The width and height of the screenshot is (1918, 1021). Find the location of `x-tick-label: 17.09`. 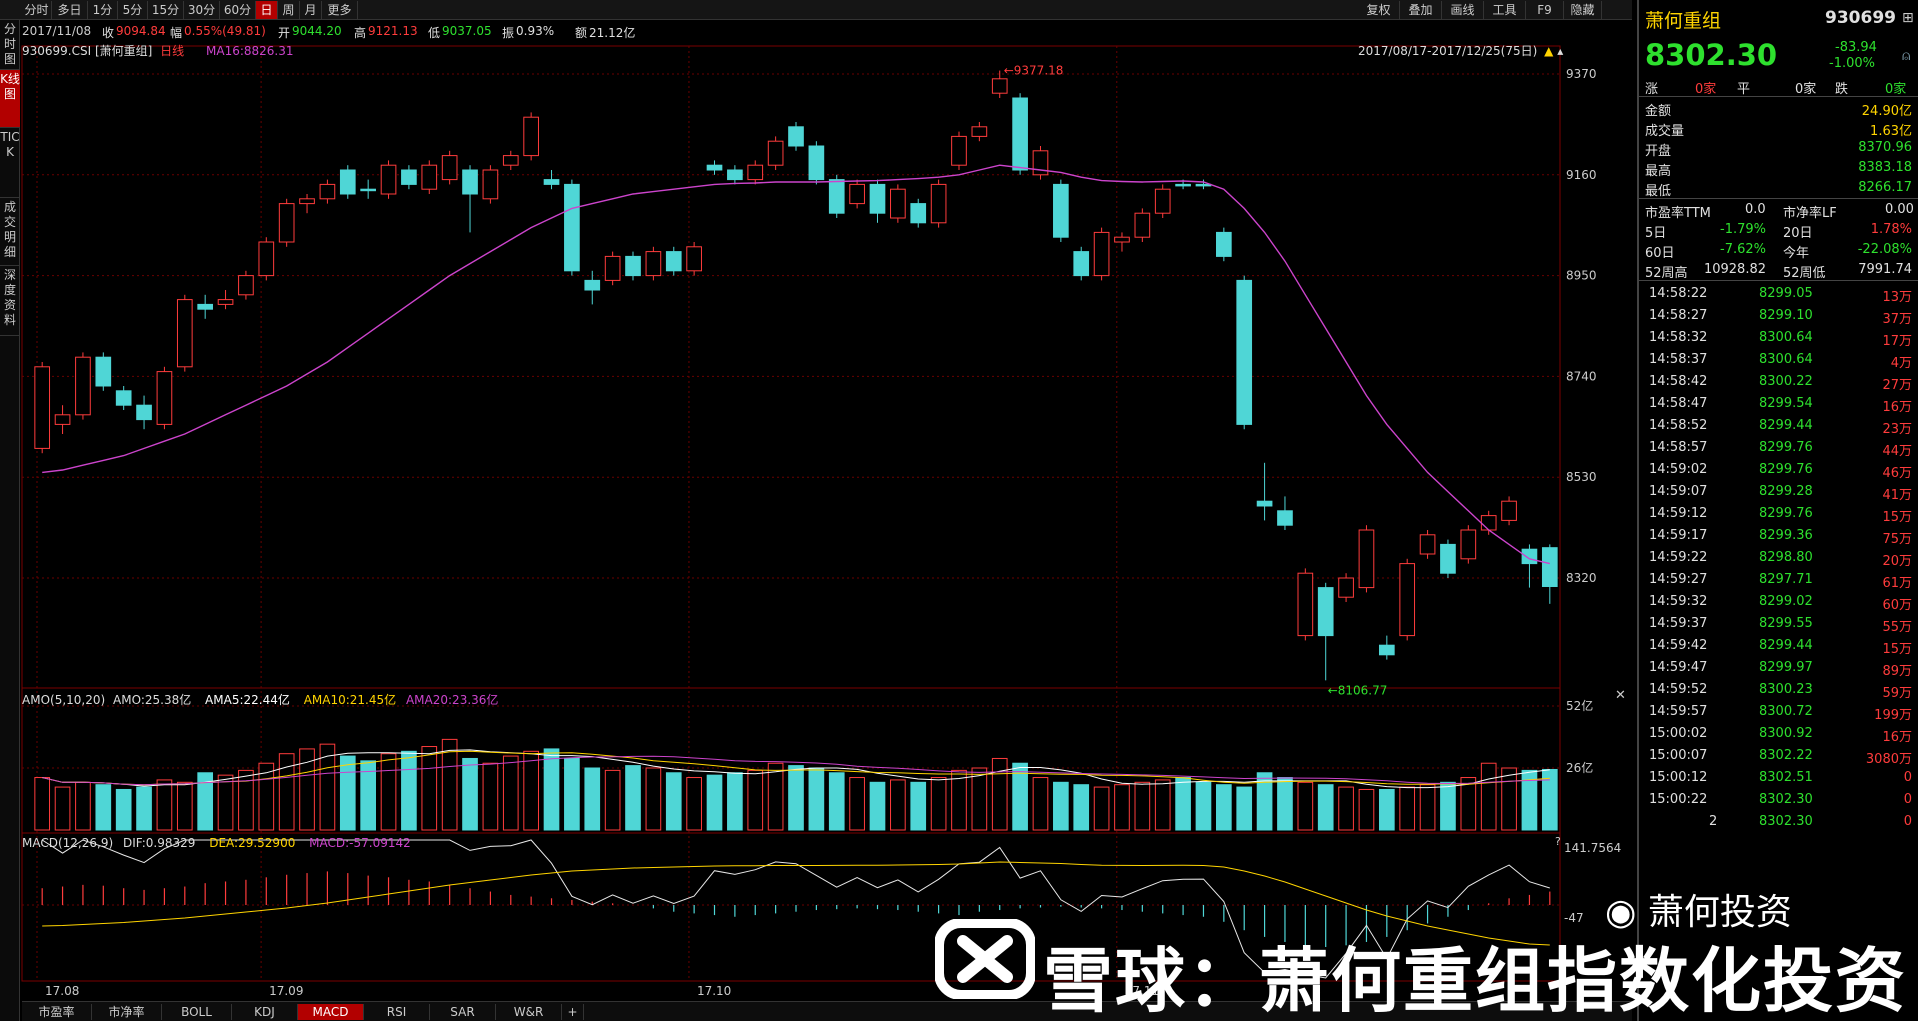

x-tick-label: 17.09 is located at coordinates (286, 991).